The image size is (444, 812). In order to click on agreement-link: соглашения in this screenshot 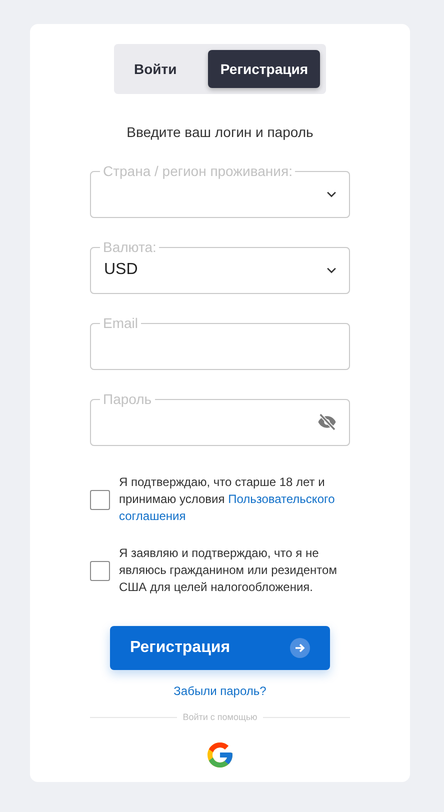, I will do `click(152, 516)`.